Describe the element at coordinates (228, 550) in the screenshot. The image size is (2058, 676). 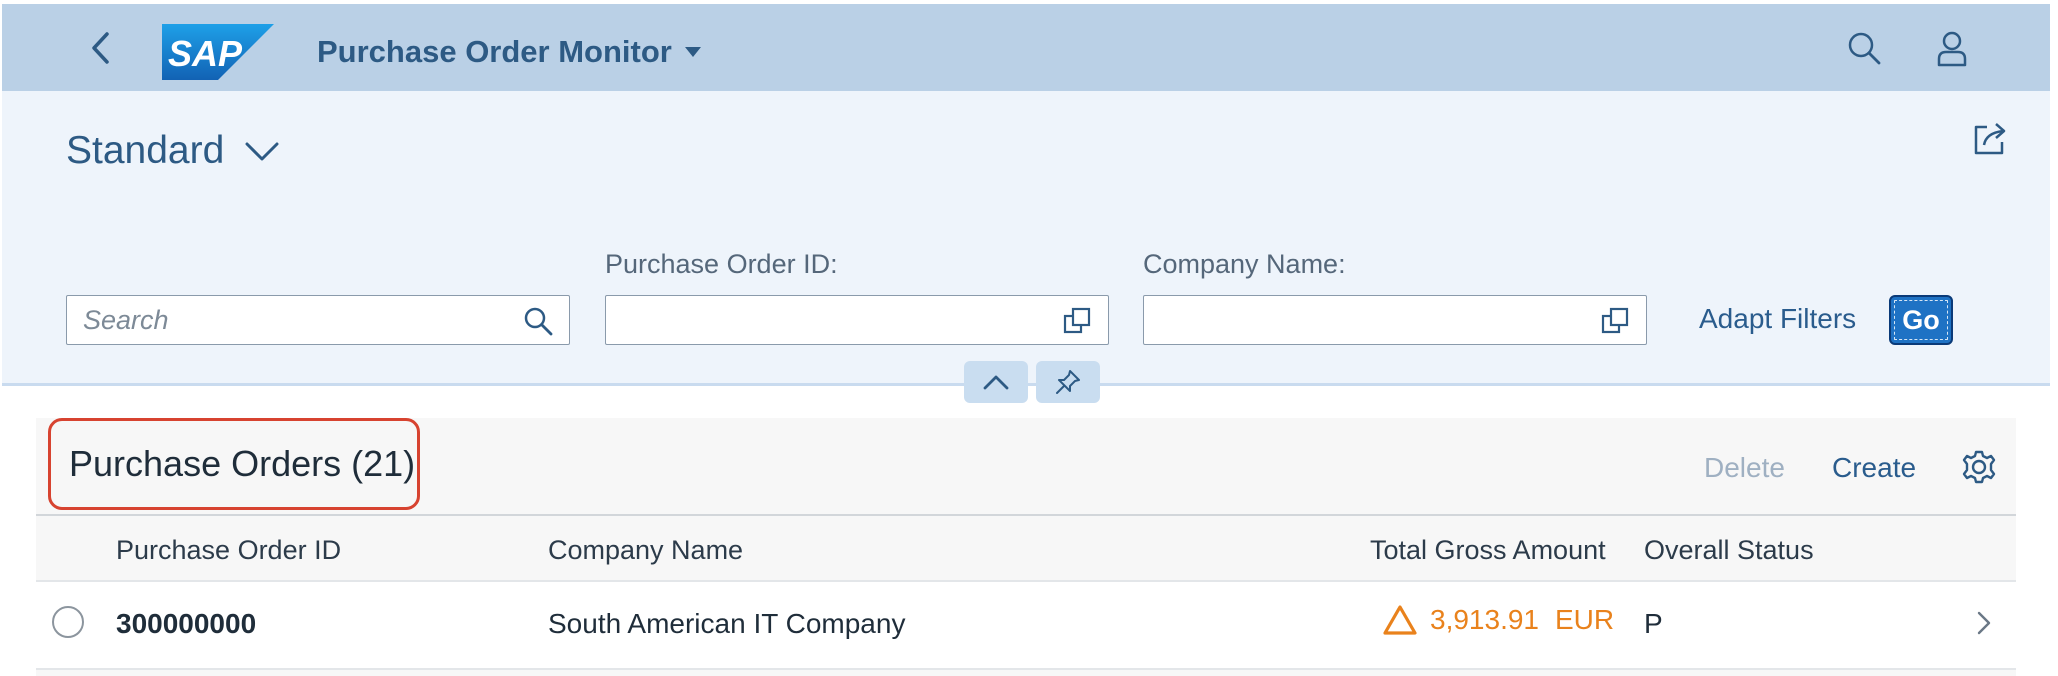
I see `column-header-po-id: Purchase Order ID` at that location.